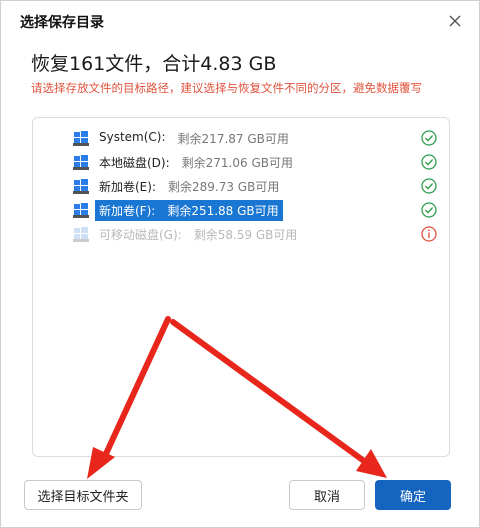  What do you see at coordinates (224, 186) in the screenshot?
I see `drive-free-space: 剩余289.73 GB可用` at bounding box center [224, 186].